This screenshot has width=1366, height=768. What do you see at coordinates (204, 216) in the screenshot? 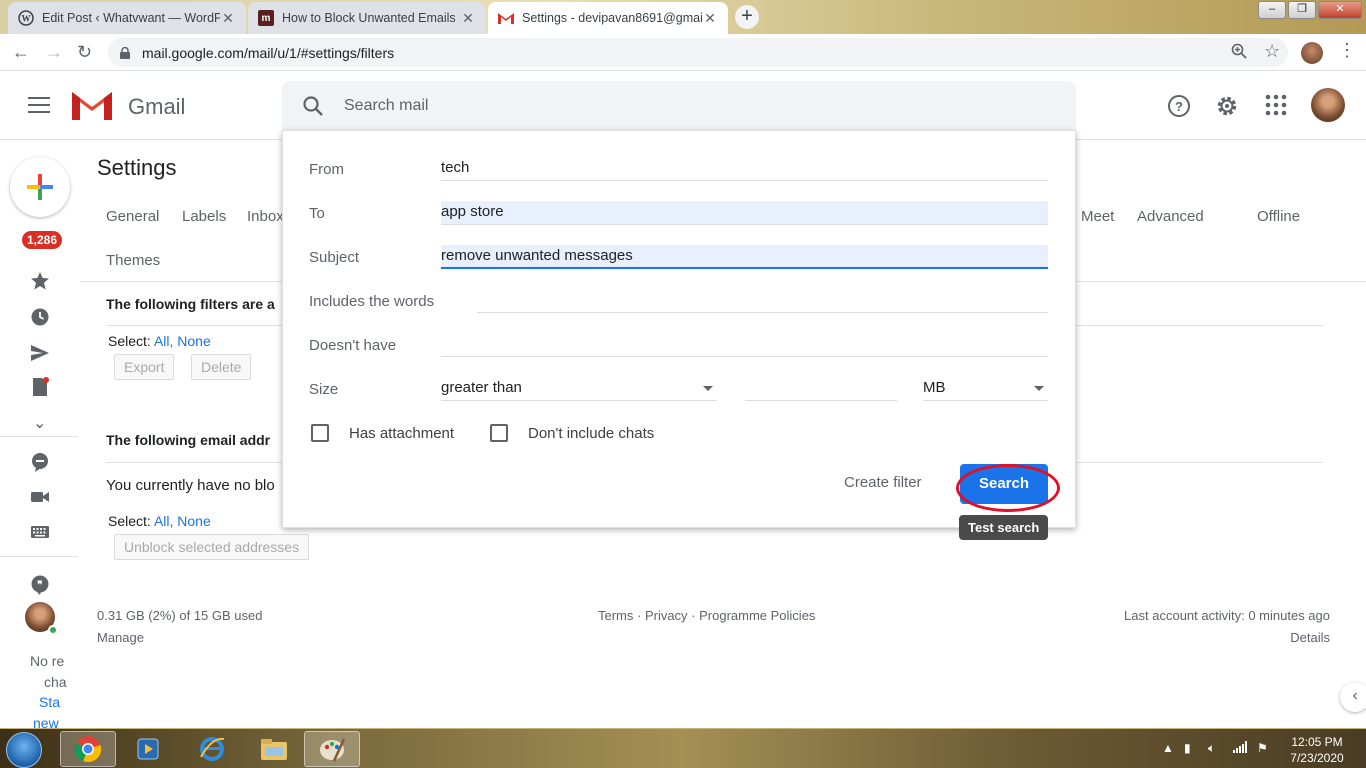
I see `tab-labels: Labels` at bounding box center [204, 216].